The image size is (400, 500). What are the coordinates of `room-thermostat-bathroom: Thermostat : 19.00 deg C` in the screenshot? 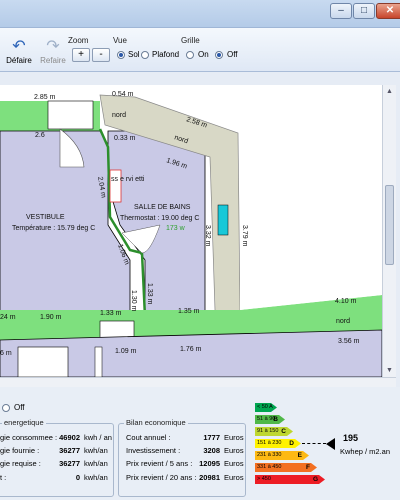 It's located at (159, 218).